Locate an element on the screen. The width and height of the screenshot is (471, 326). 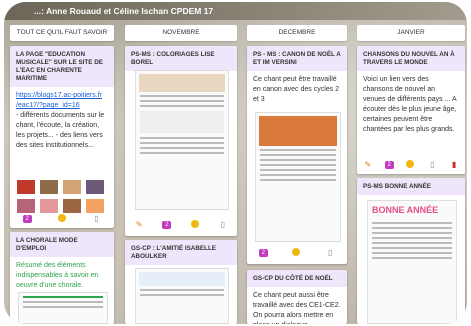
image-title: BONNE ANNÉE is located at coordinates (405, 210).